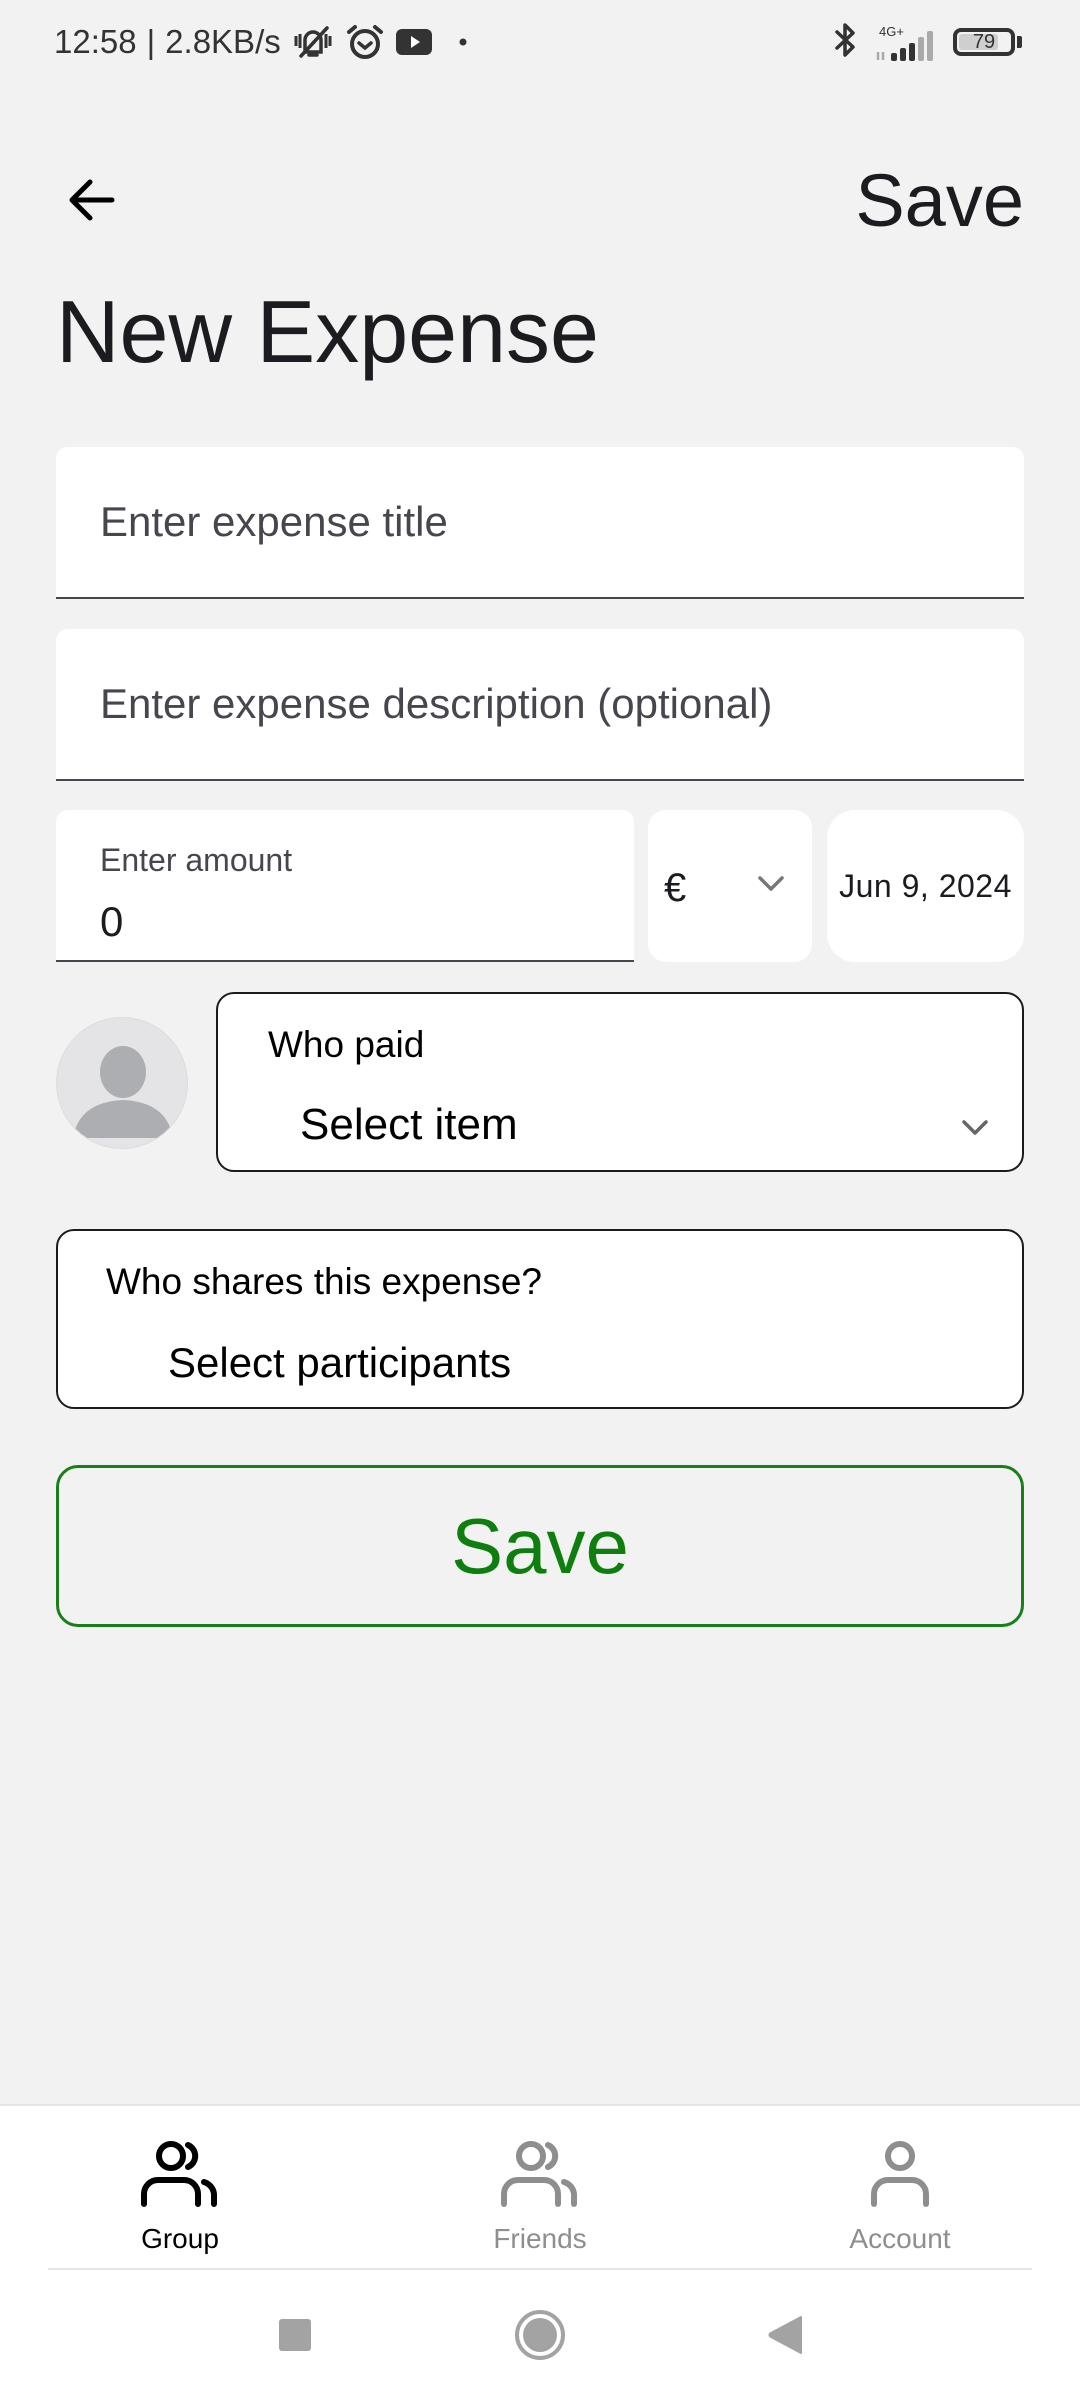  I want to click on arrow-left-icon, so click(92, 202).